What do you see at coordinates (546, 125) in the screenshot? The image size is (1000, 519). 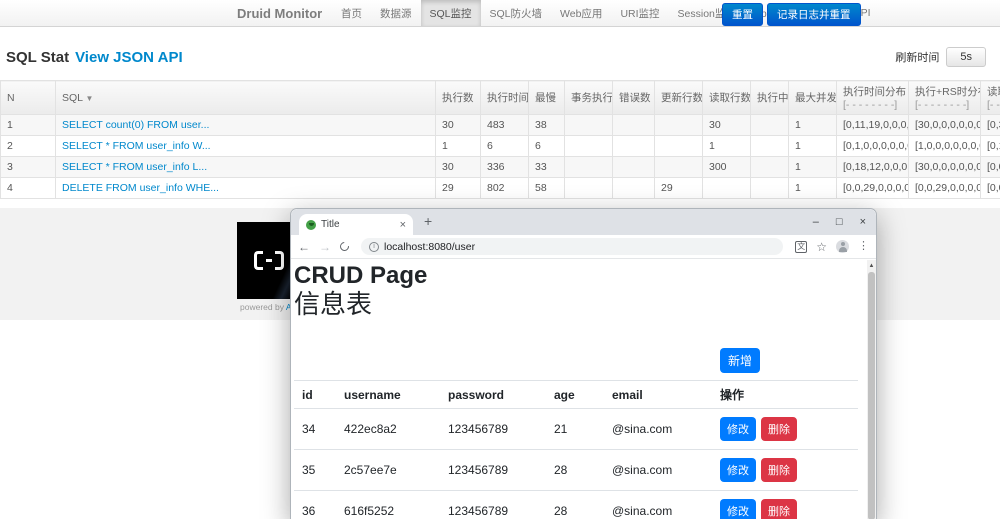 I see `cell-slowest: 38` at bounding box center [546, 125].